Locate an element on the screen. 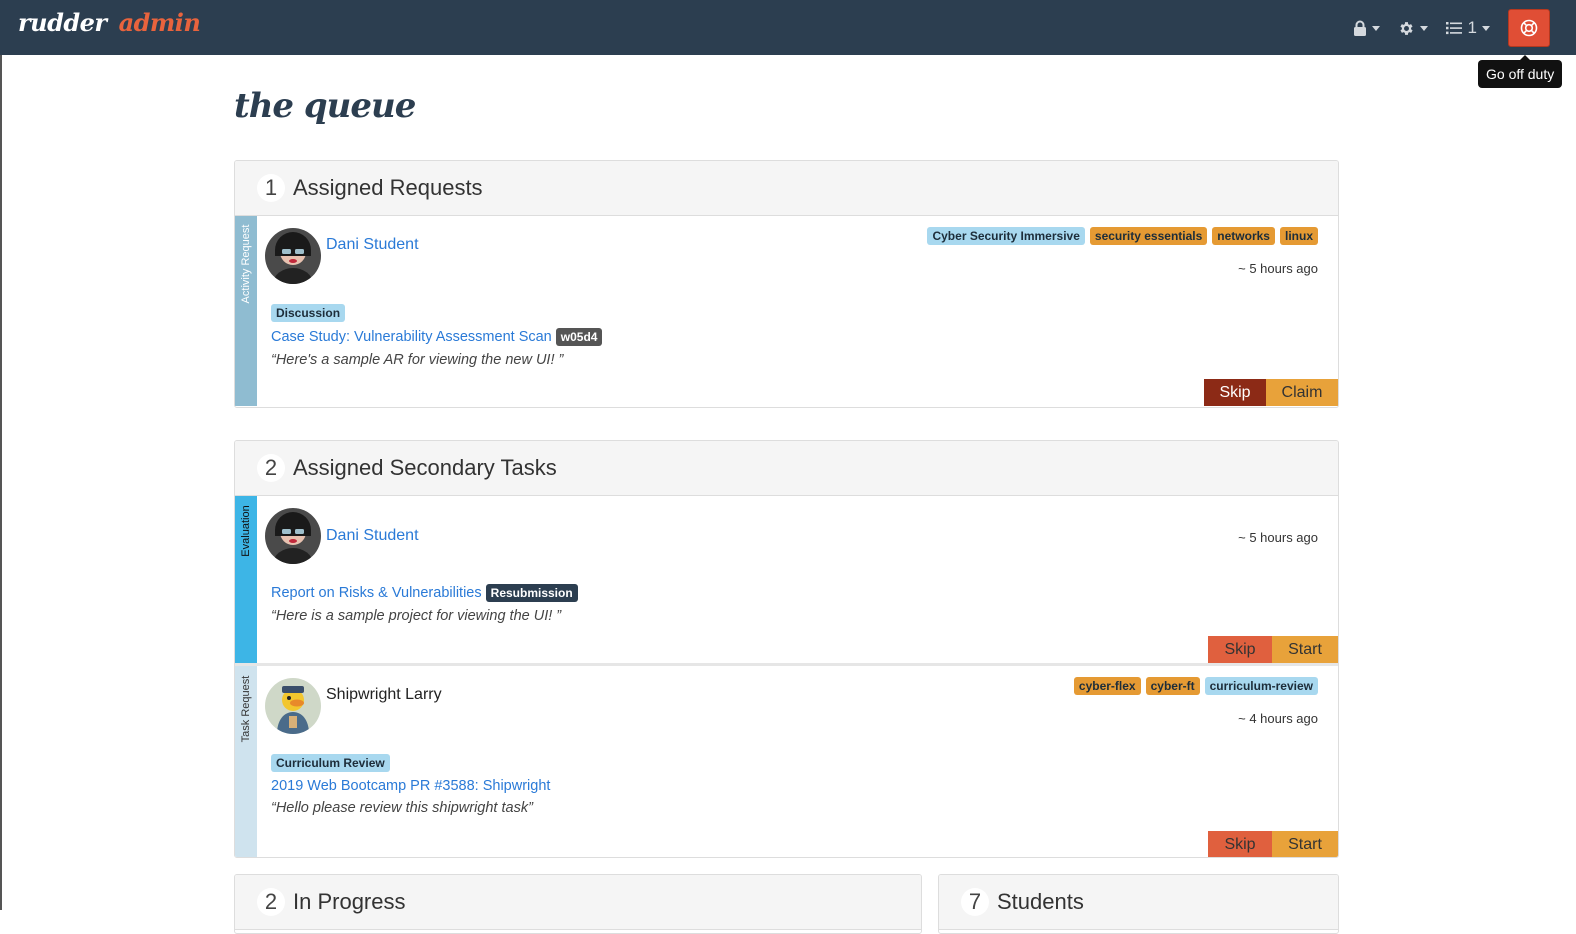 The height and width of the screenshot is (934, 1576). count-badge: 1 is located at coordinates (271, 188).